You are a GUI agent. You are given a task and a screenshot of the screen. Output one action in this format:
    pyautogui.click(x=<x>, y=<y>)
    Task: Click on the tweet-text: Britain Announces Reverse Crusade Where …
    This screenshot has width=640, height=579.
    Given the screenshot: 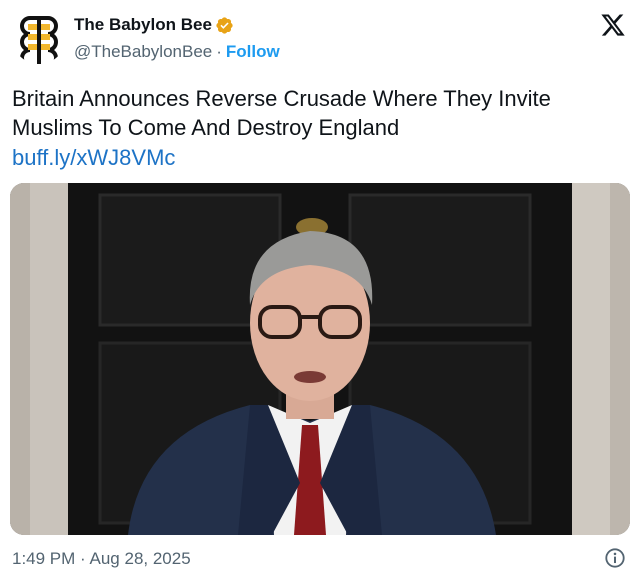 What is the action you would take?
    pyautogui.click(x=281, y=113)
    